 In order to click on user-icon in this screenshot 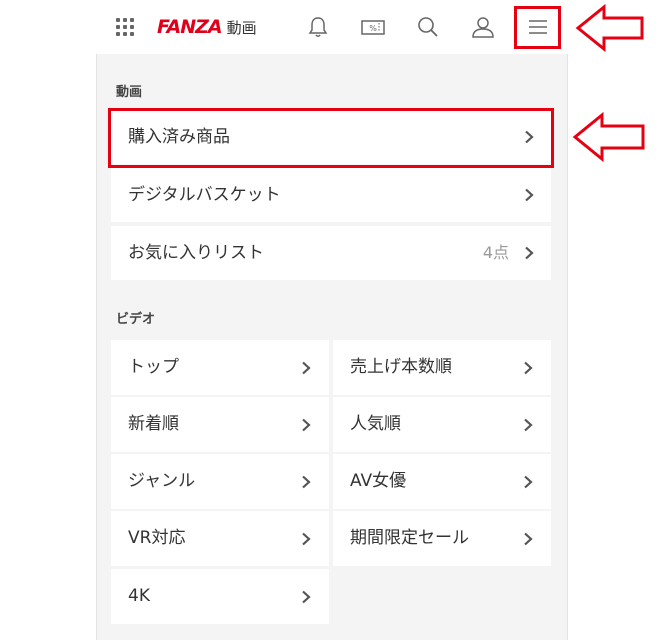, I will do `click(483, 27)`.